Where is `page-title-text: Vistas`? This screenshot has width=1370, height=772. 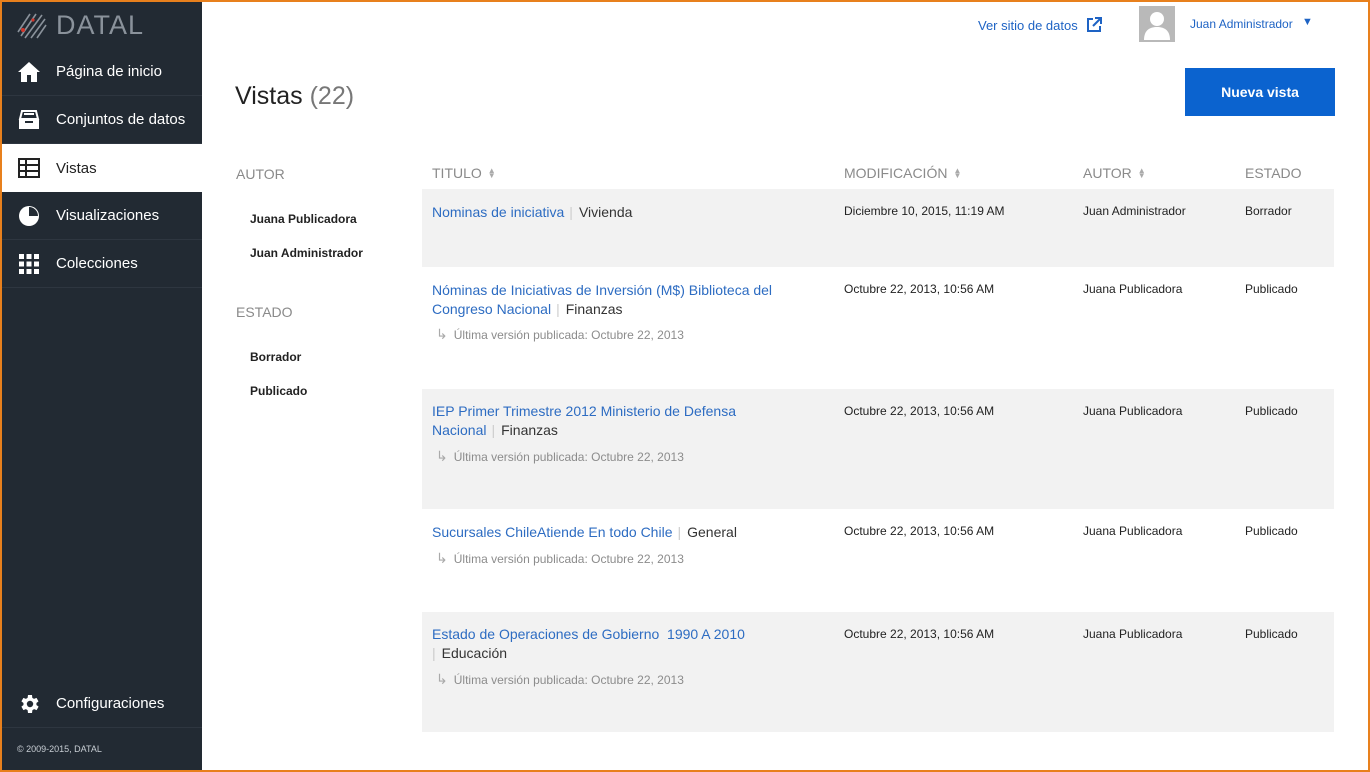
page-title-text: Vistas is located at coordinates (269, 96).